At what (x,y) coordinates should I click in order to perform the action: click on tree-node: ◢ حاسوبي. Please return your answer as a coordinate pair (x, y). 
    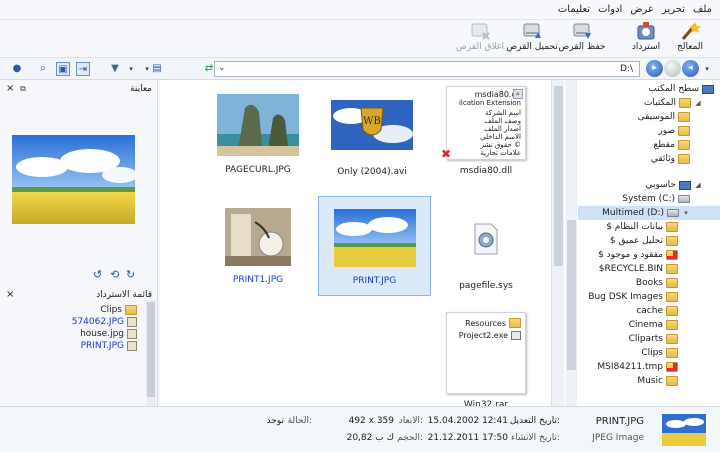
    Looking at the image, I should click on (682, 185).